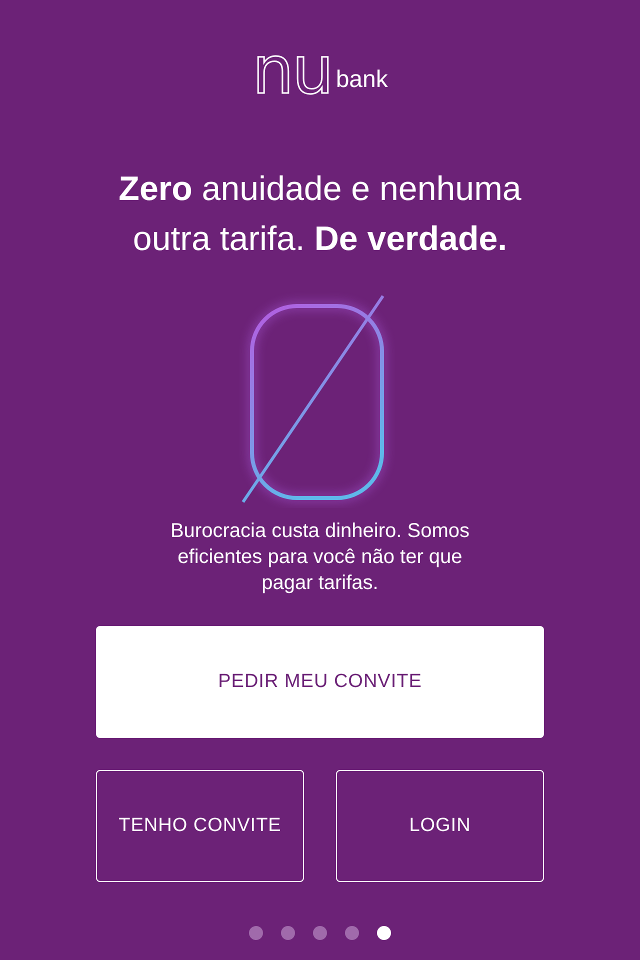  I want to click on have-invite-button: TENHO CONVITE, so click(200, 826).